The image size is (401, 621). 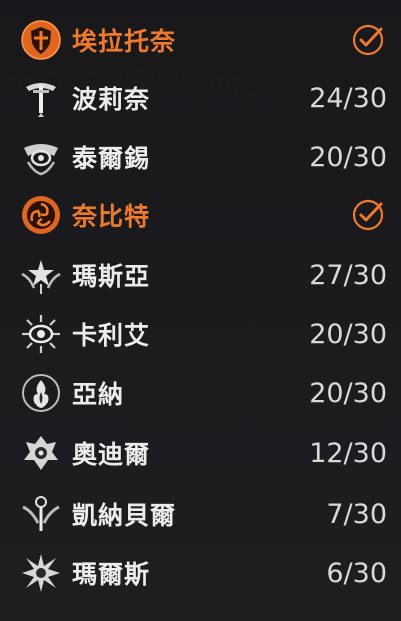 I want to click on list-item: 凱納貝爾 7/30, so click(x=200, y=514).